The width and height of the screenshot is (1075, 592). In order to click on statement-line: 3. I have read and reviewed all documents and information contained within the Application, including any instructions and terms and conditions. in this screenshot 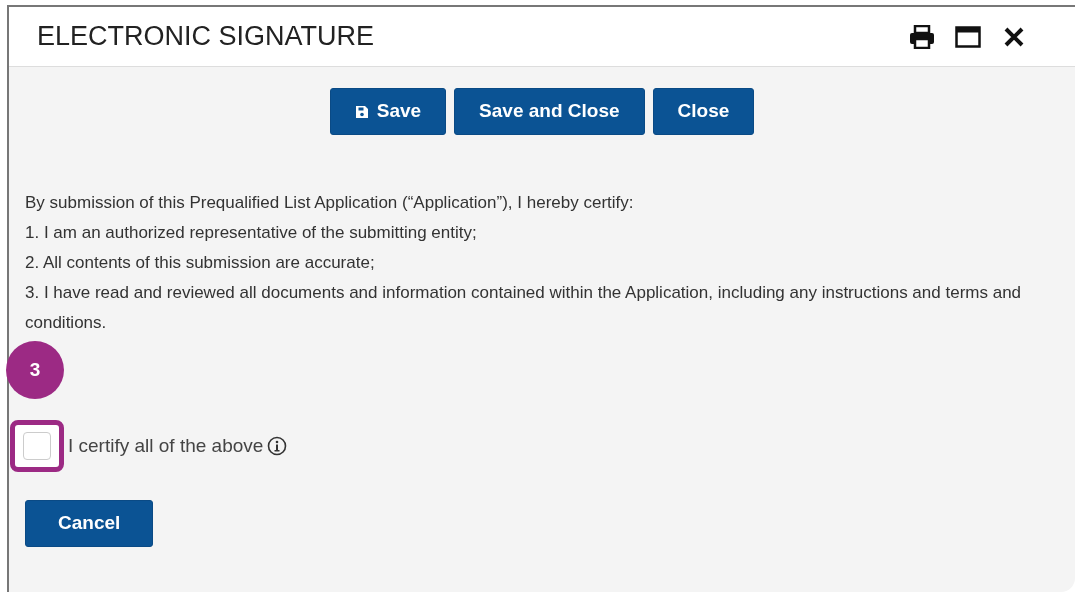, I will do `click(524, 308)`.